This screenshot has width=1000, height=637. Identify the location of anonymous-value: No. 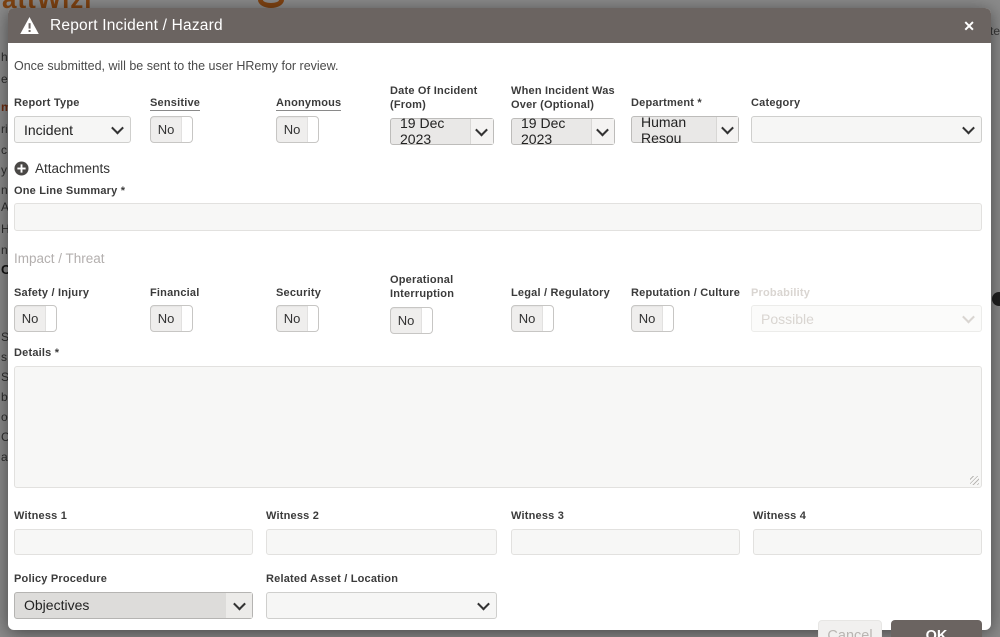
(292, 129).